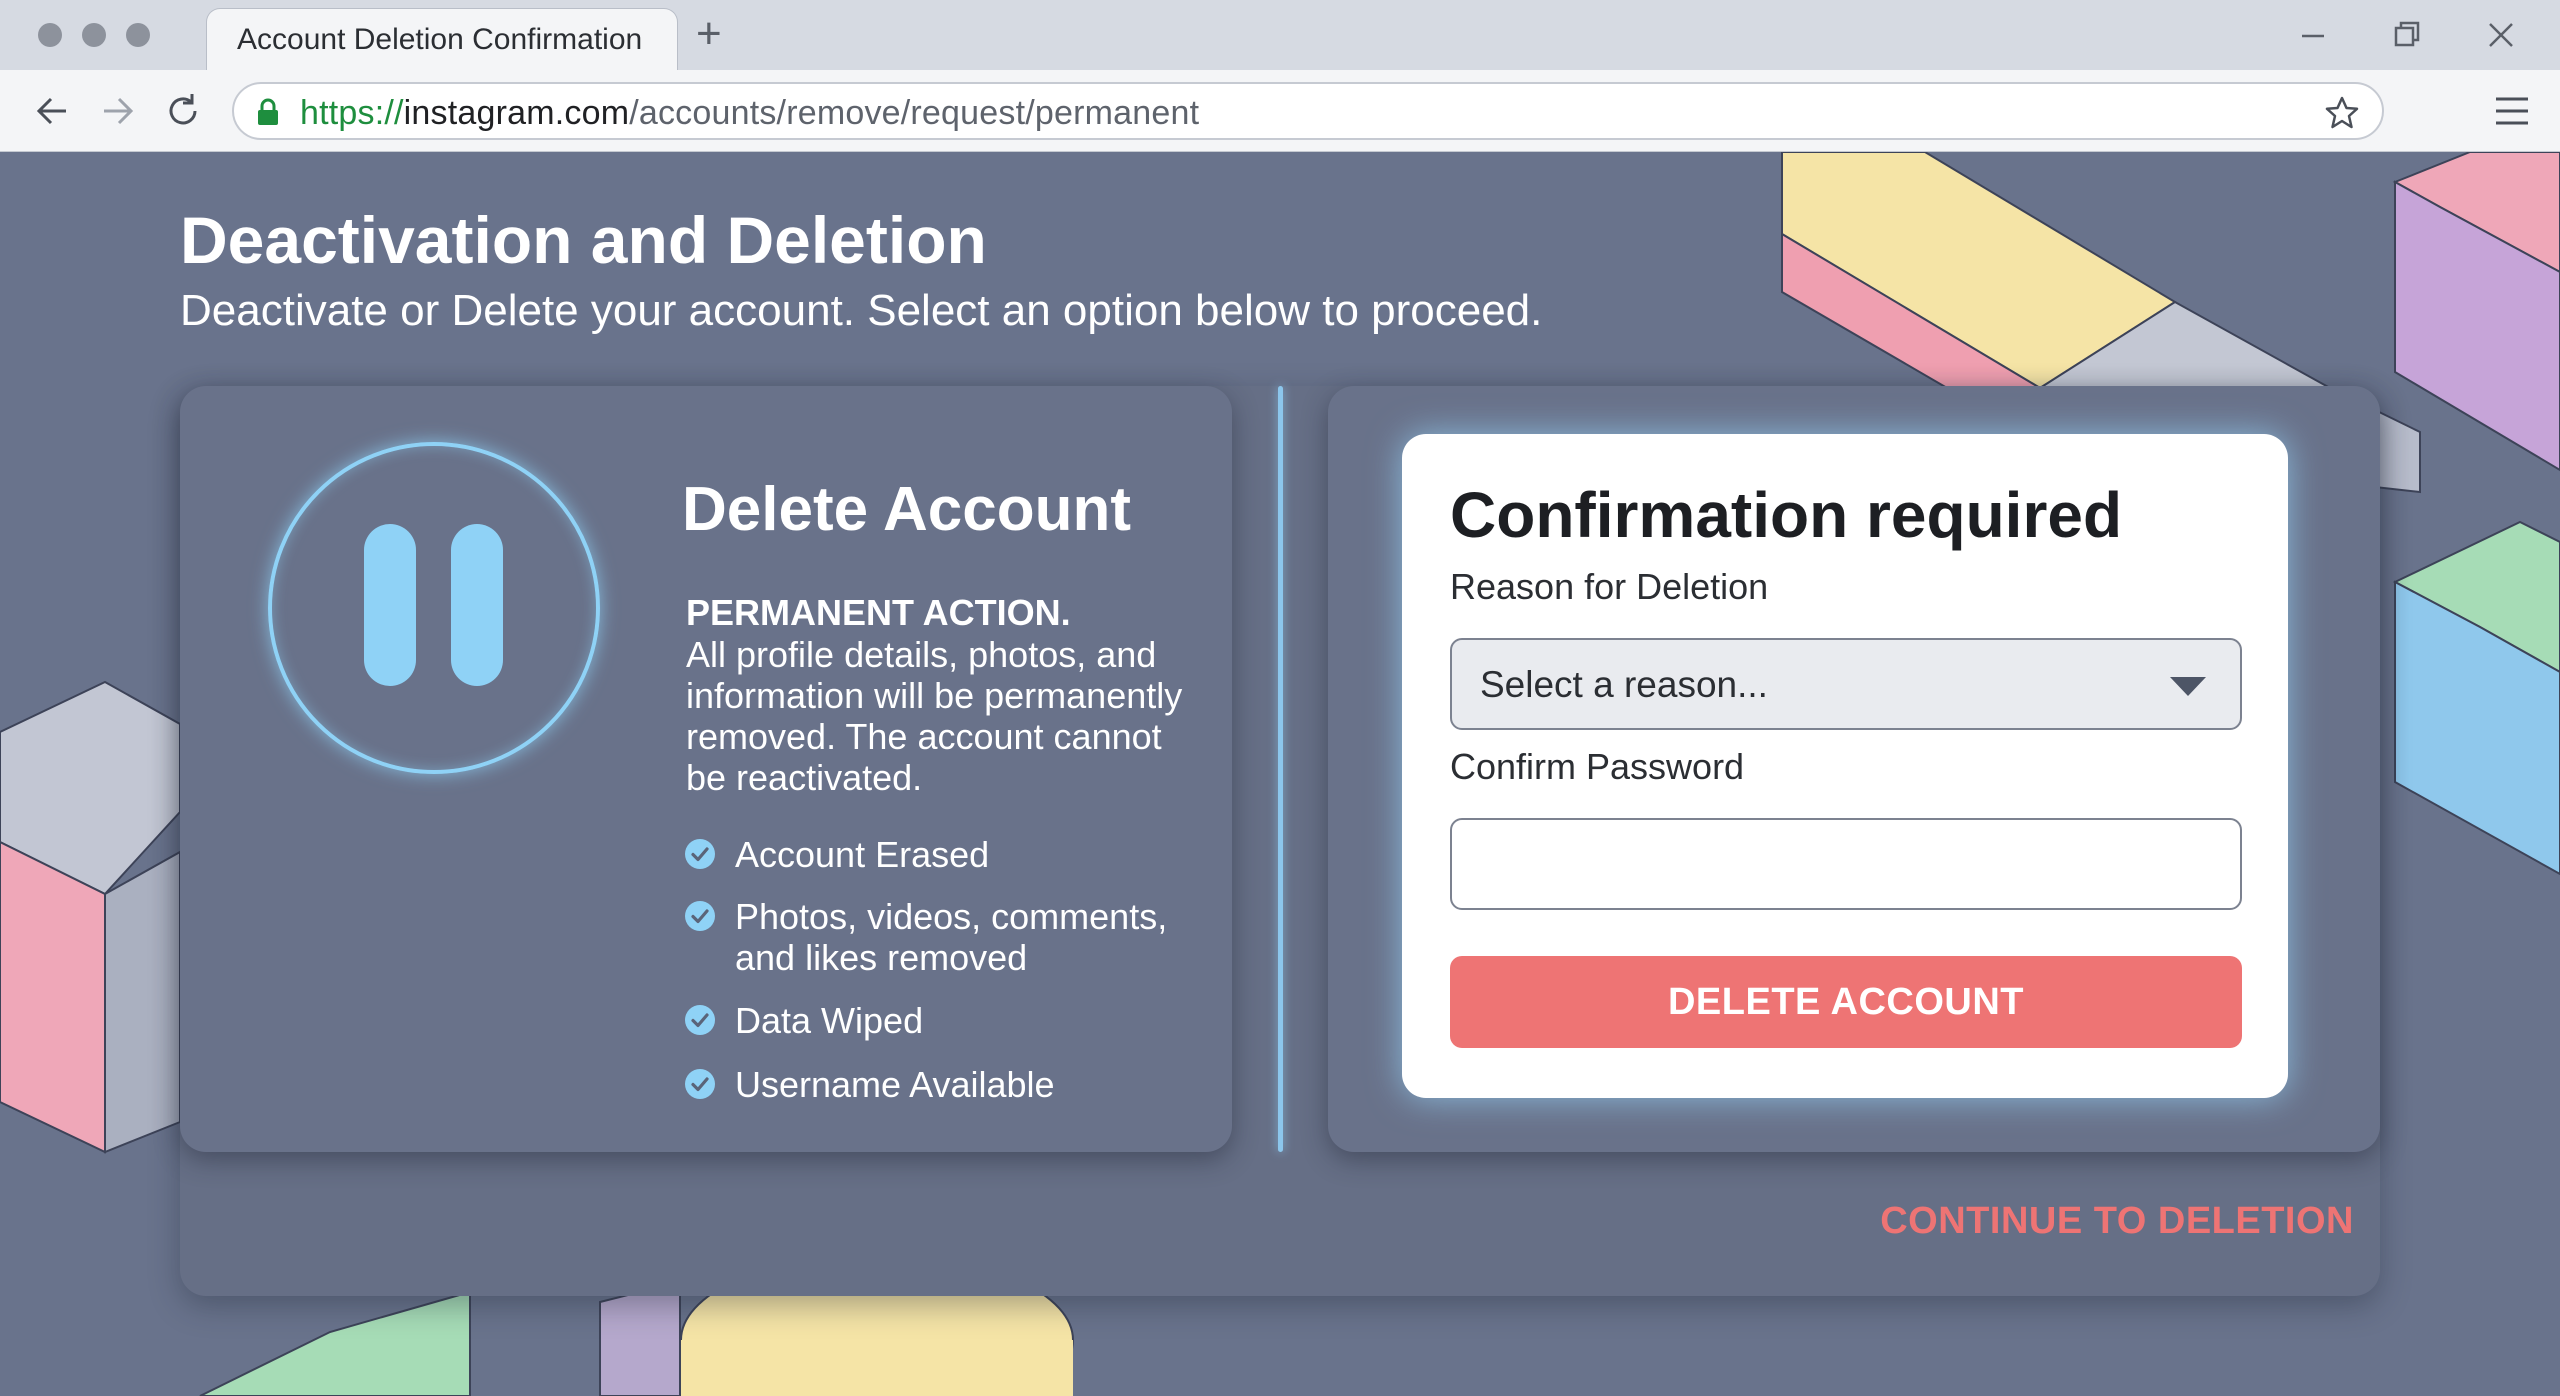  What do you see at coordinates (907, 509) in the screenshot?
I see `delete-account-title: Delete Account` at bounding box center [907, 509].